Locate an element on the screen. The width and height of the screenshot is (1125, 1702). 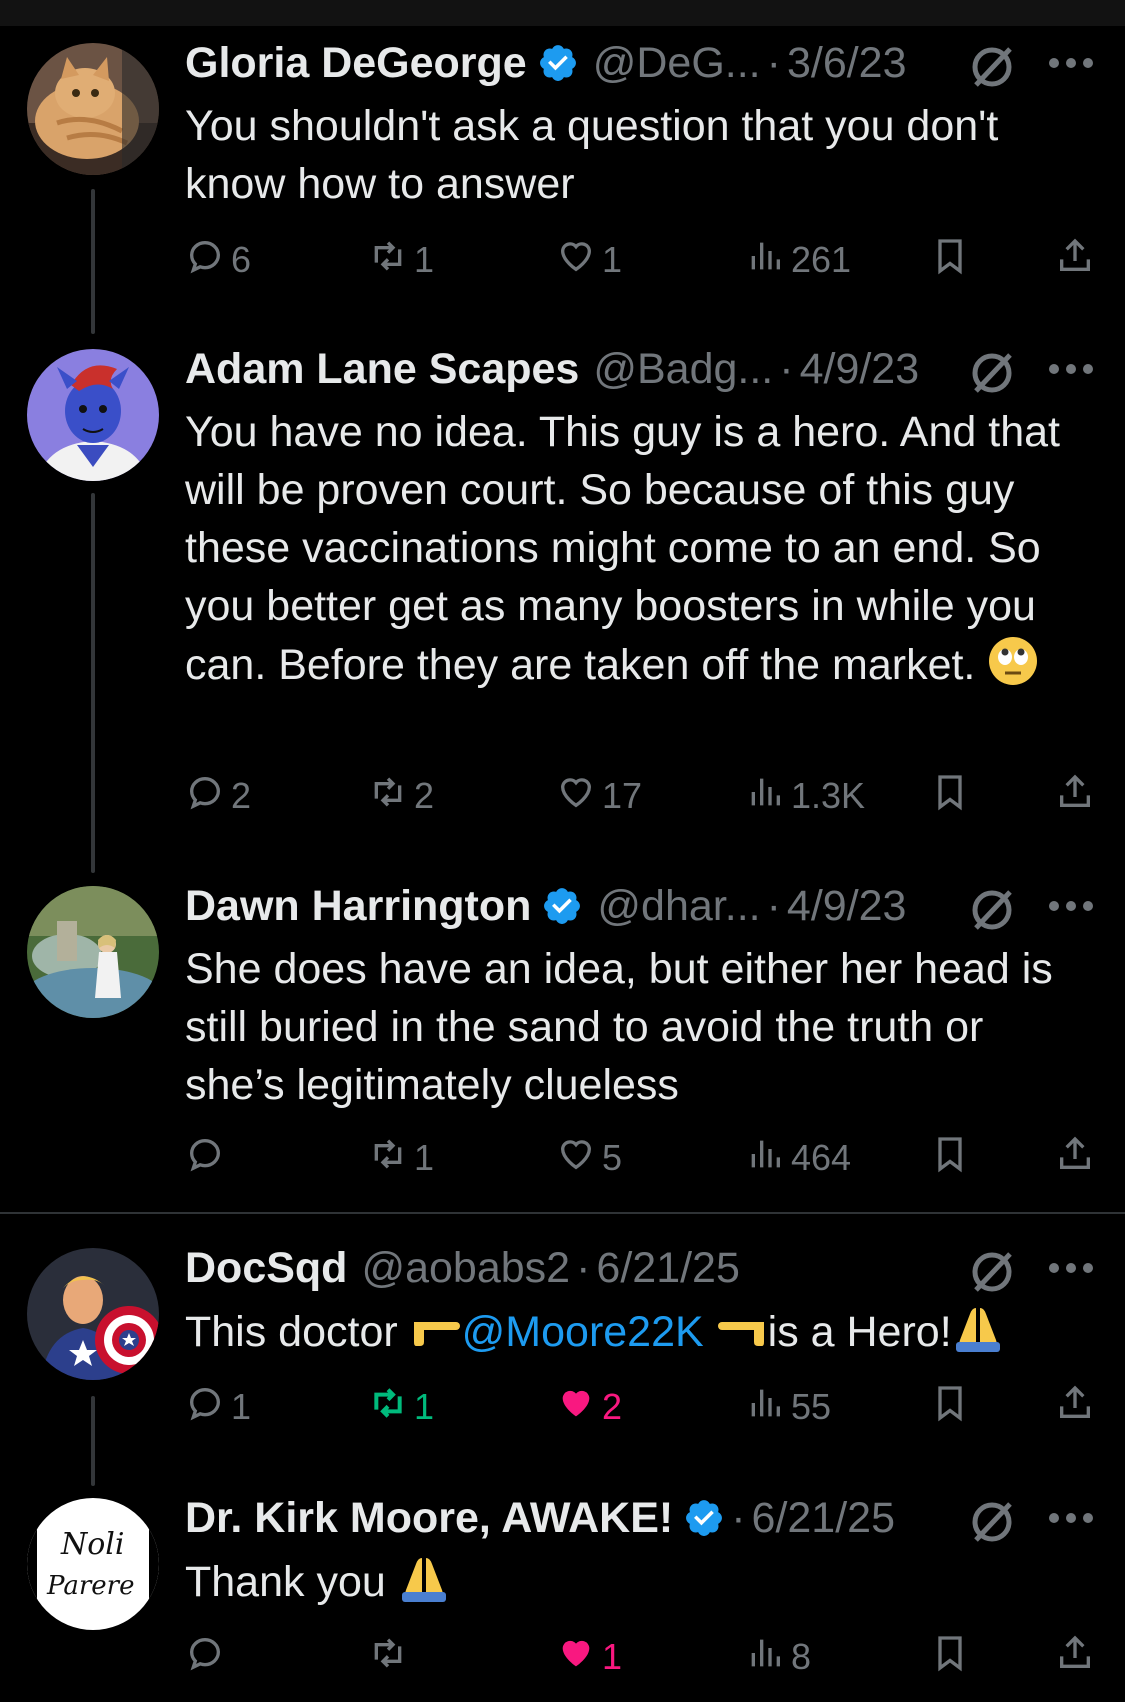
like-button: 5 is located at coordinates (589, 1158).